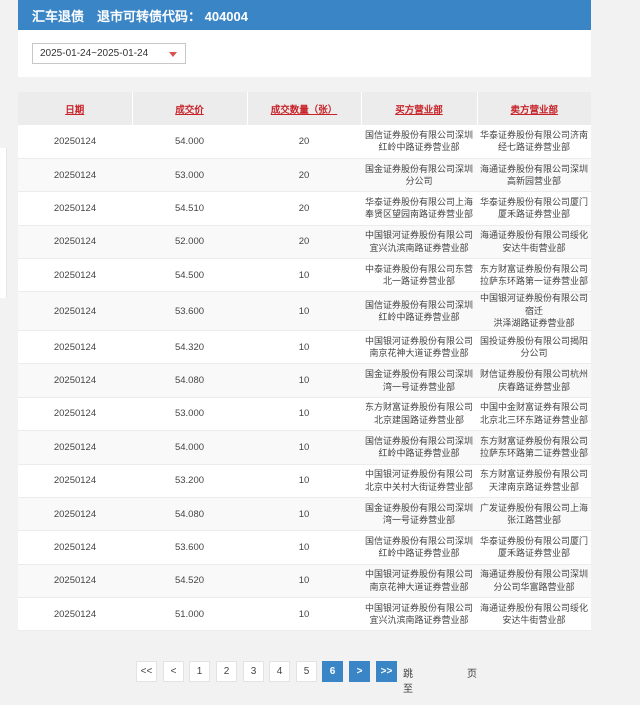  Describe the element at coordinates (253, 671) in the screenshot. I see `page-button-3: 3` at that location.